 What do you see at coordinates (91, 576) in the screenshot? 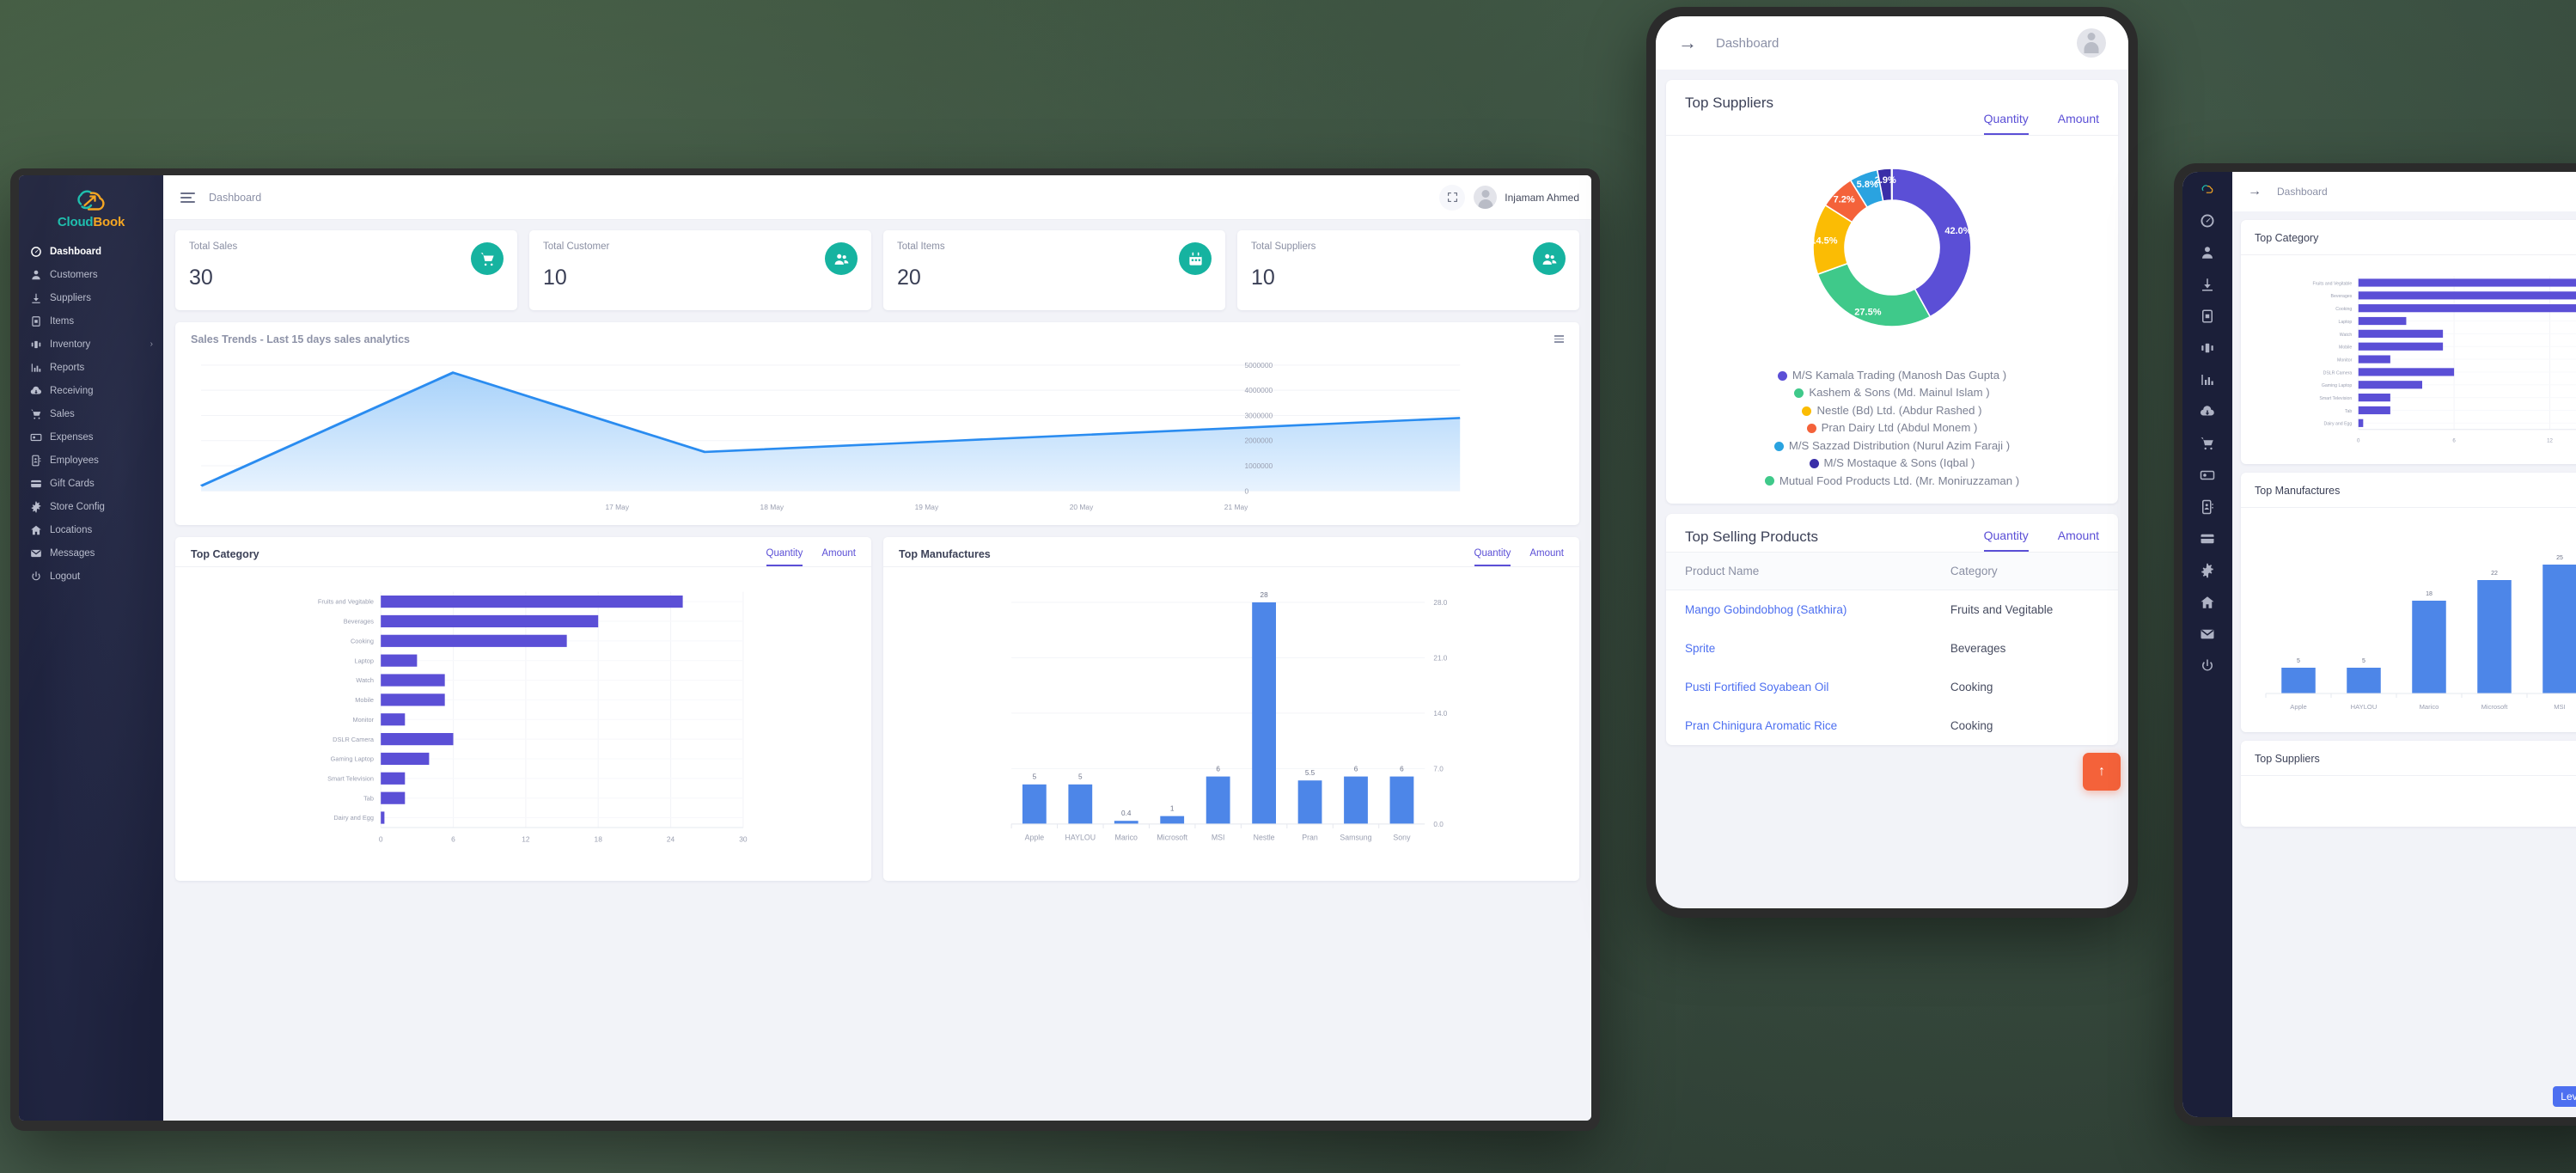
I see `sidebar-item-logout: Logout` at bounding box center [91, 576].